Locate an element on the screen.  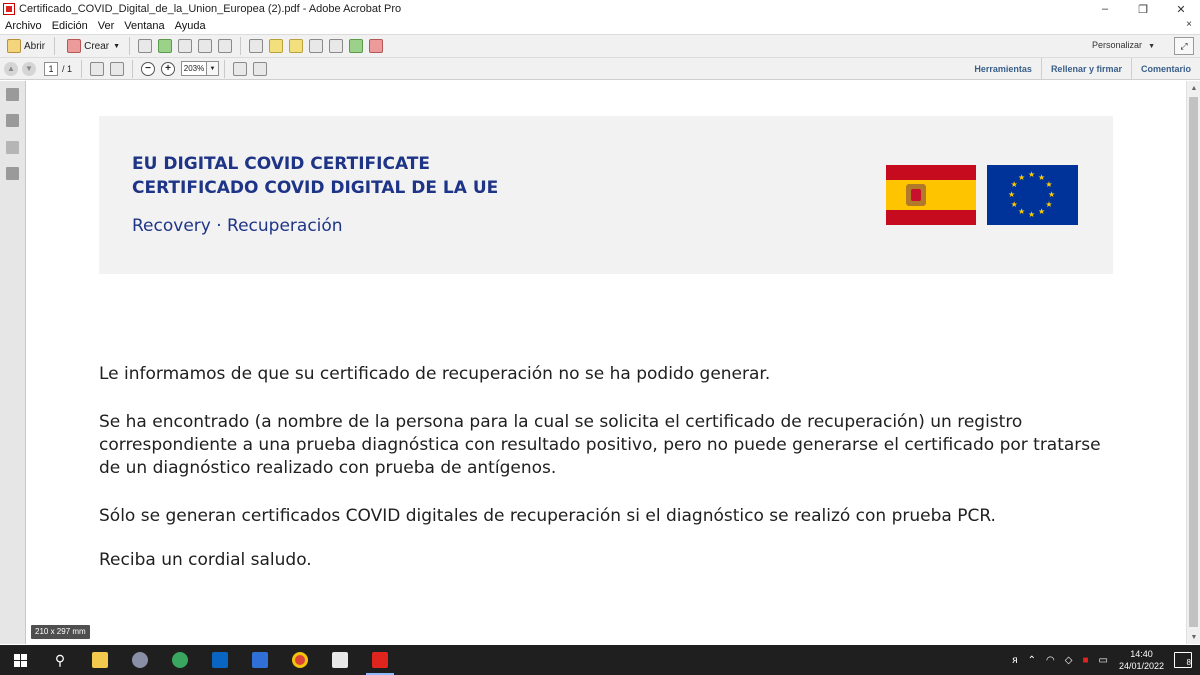
tab-rellenar-y-firmar: Rellenar y firmar is located at coordinates (1085, 69).